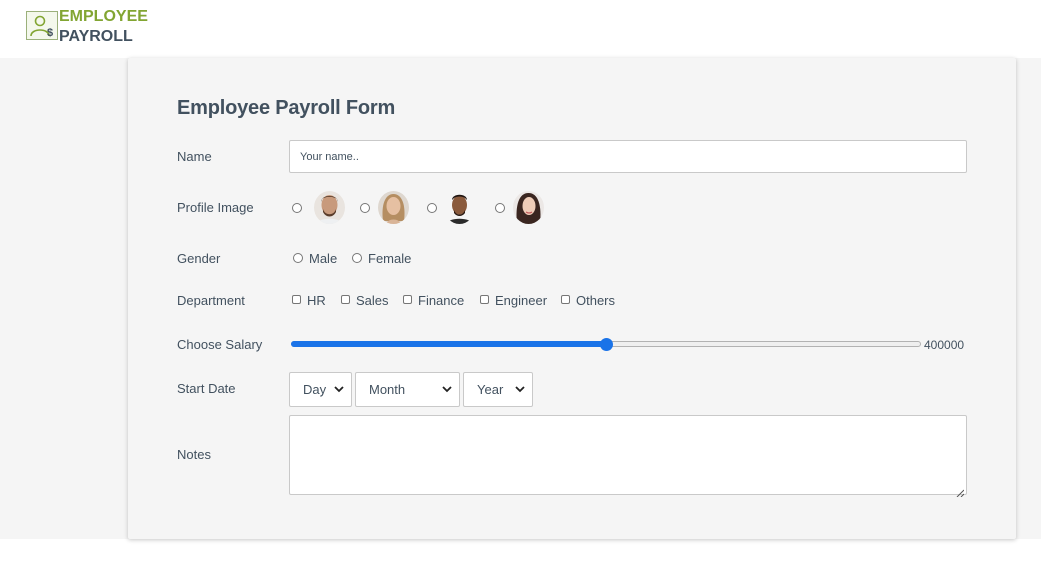 Image resolution: width=1041 pixels, height=562 pixels. Describe the element at coordinates (42, 25) in the screenshot. I see `user-dollar-icon: $` at that location.